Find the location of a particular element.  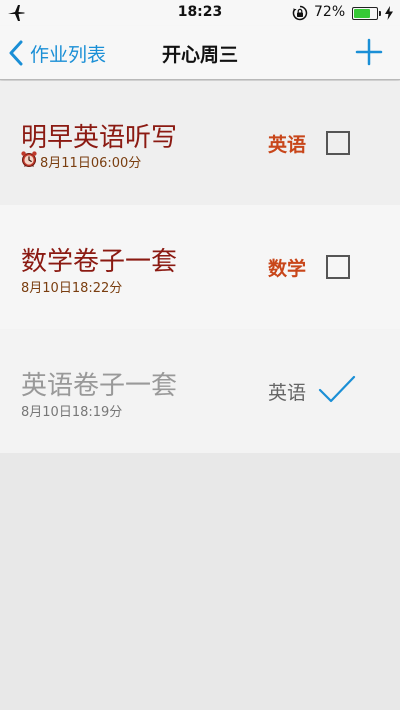

homework-time: 8月10日18:22分 is located at coordinates (72, 288).